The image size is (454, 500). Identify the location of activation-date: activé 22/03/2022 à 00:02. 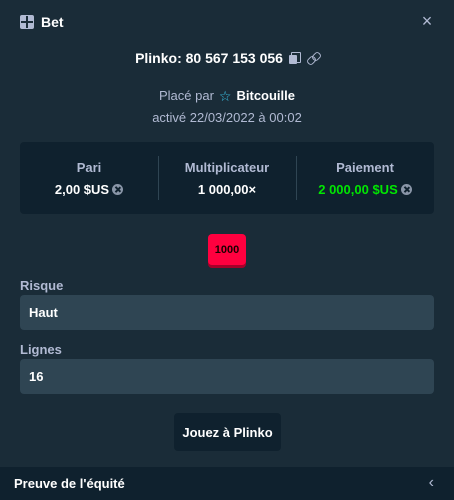
(227, 117).